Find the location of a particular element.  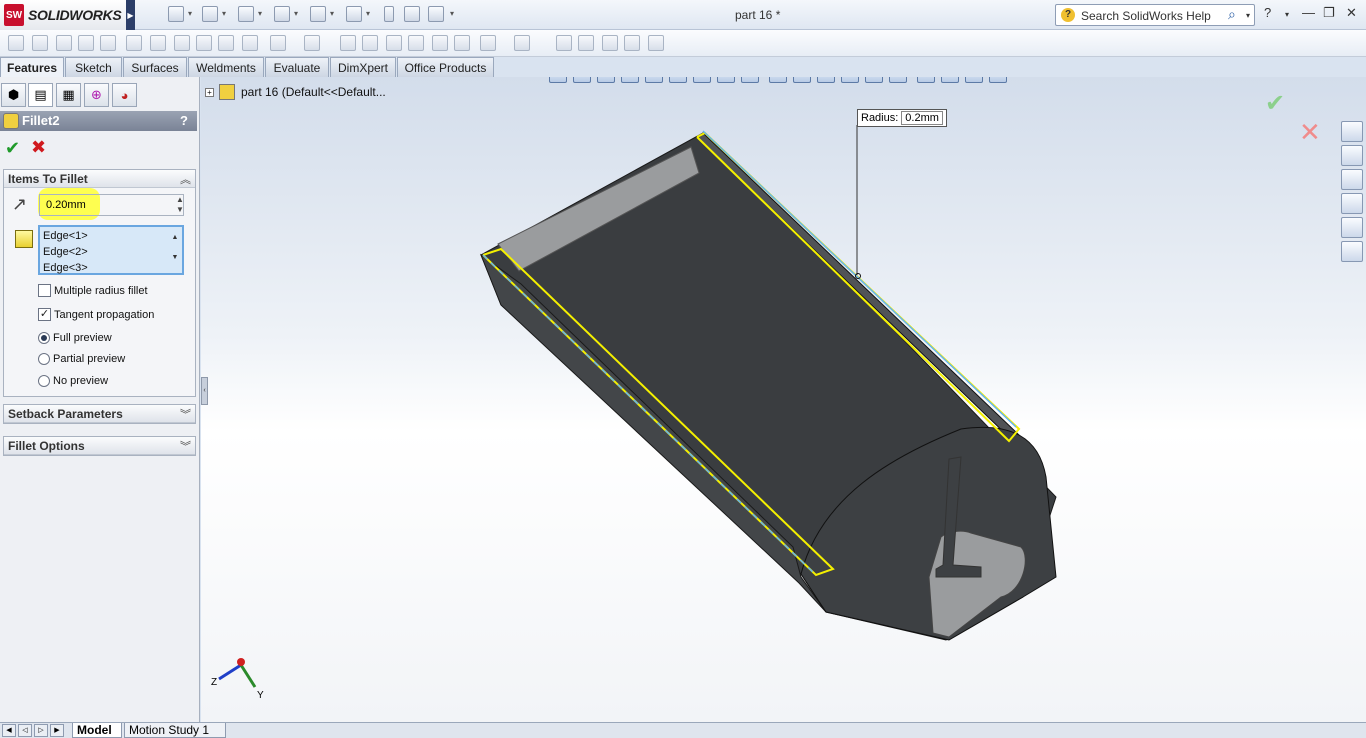

display-style-icon is located at coordinates (678, 80).